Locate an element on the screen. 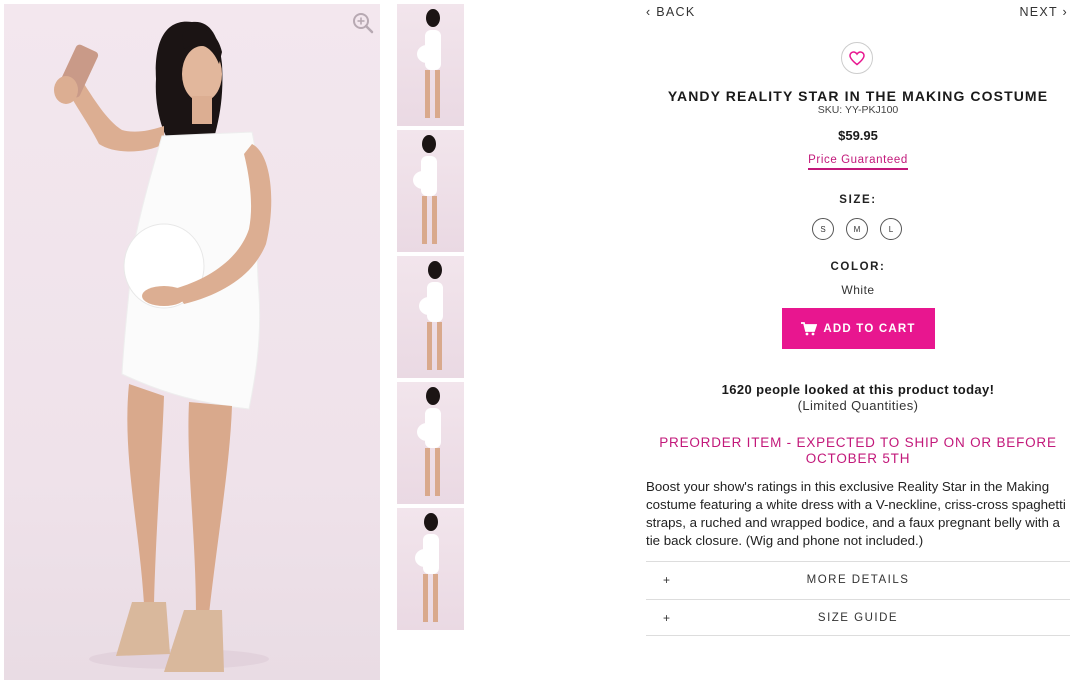  heart-icon is located at coordinates (857, 57).